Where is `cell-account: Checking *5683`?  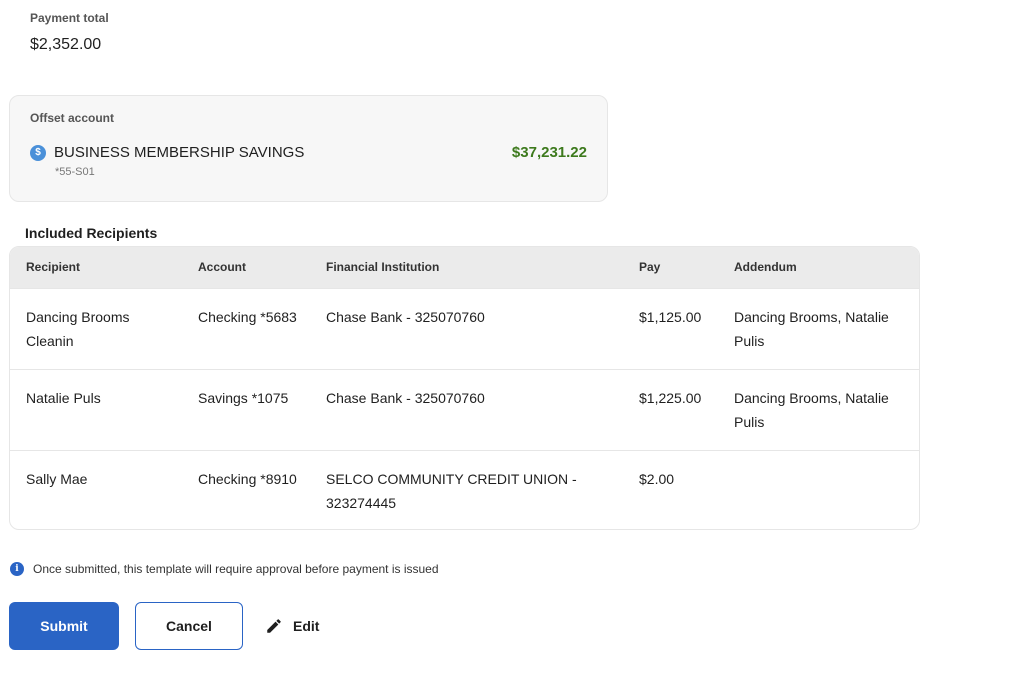 cell-account: Checking *5683 is located at coordinates (247, 317).